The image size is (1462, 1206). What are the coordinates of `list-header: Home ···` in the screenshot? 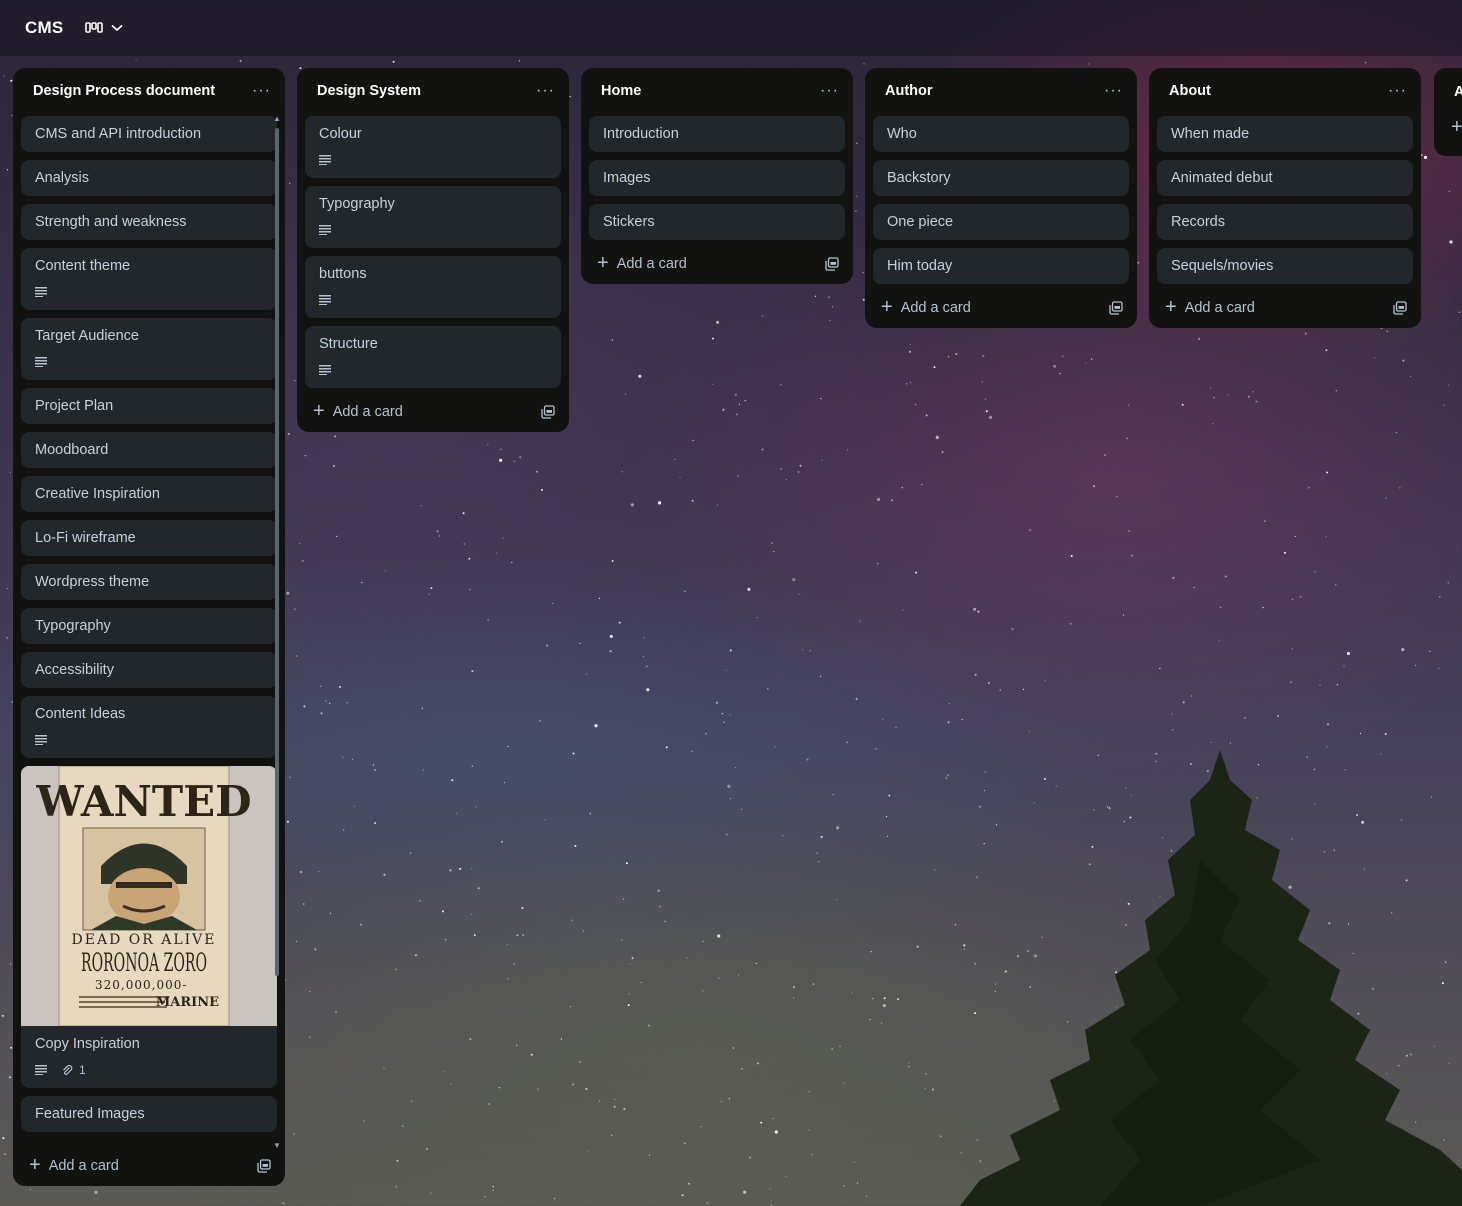 It's located at (717, 91).